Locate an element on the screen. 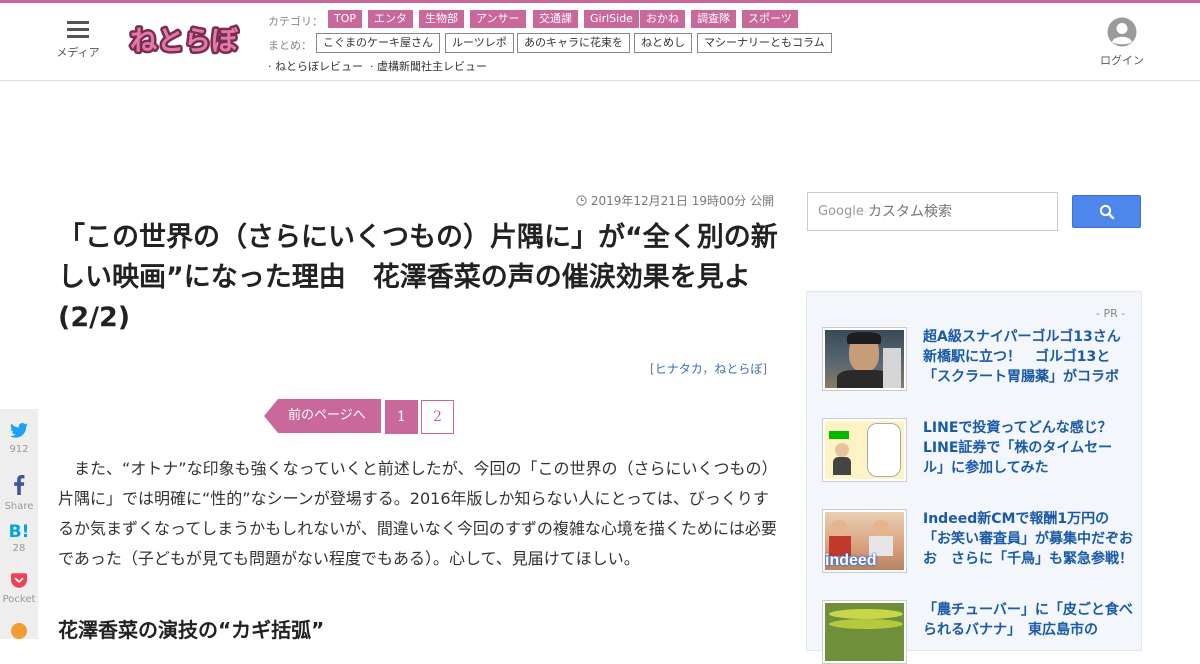  twitter-share-button: 912 is located at coordinates (19, 439).